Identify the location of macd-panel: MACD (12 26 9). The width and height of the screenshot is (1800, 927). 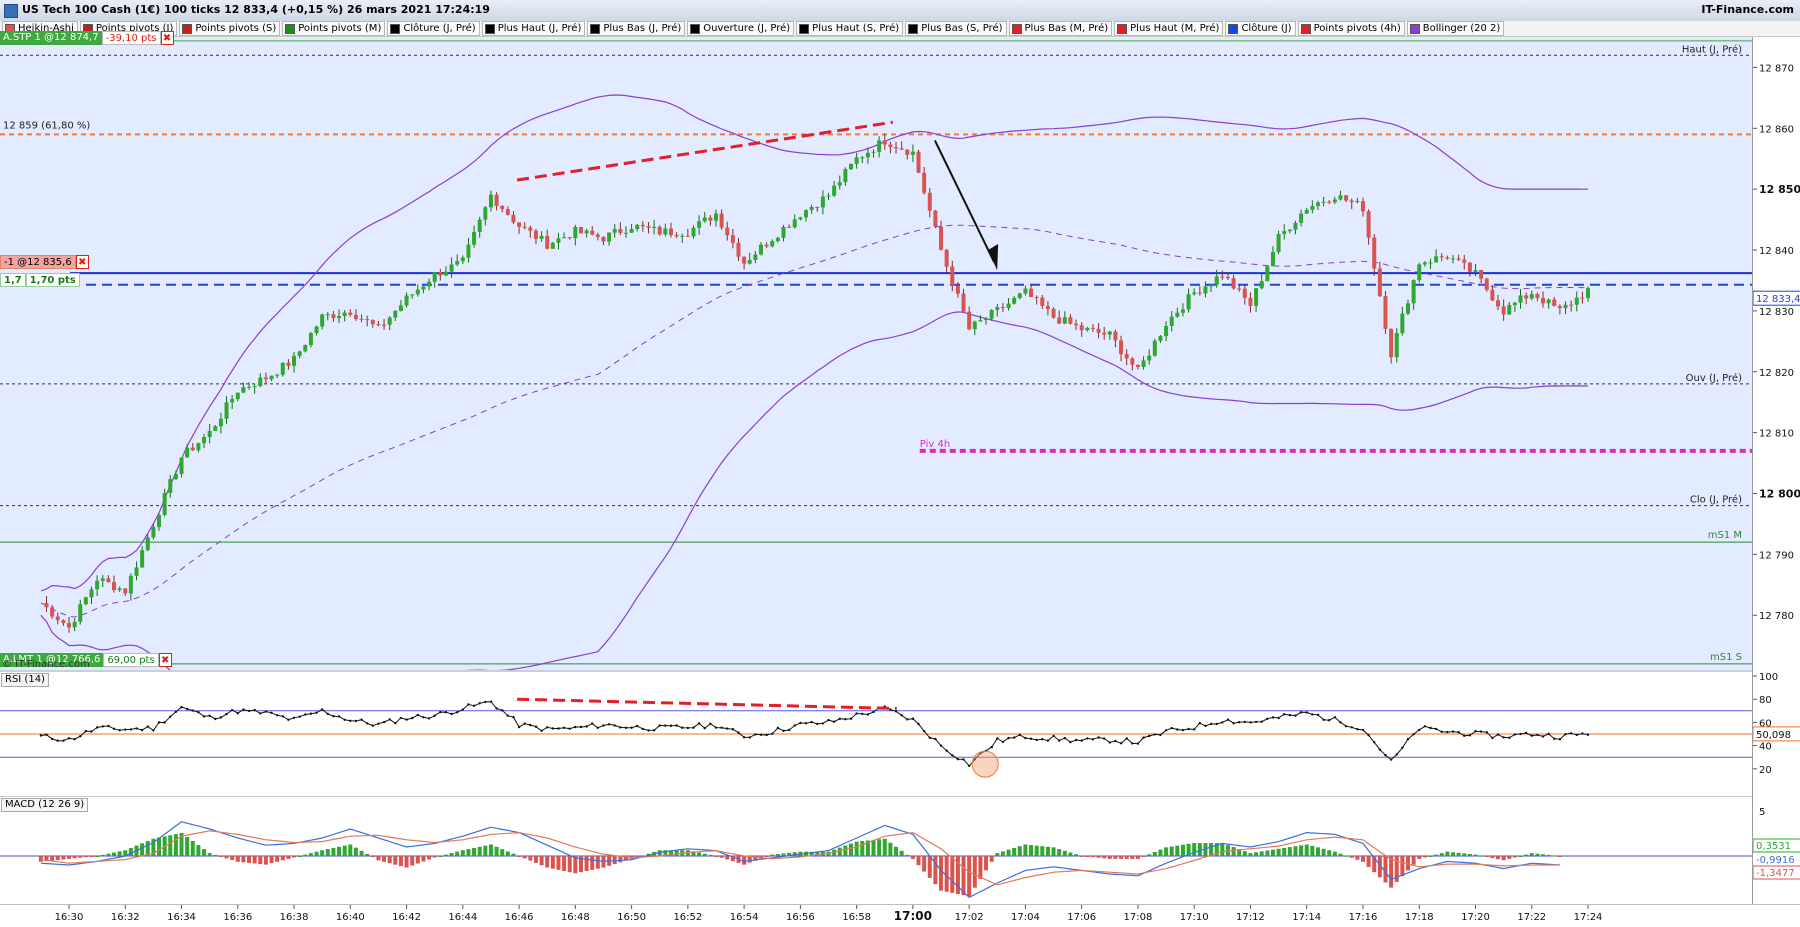
(876, 850).